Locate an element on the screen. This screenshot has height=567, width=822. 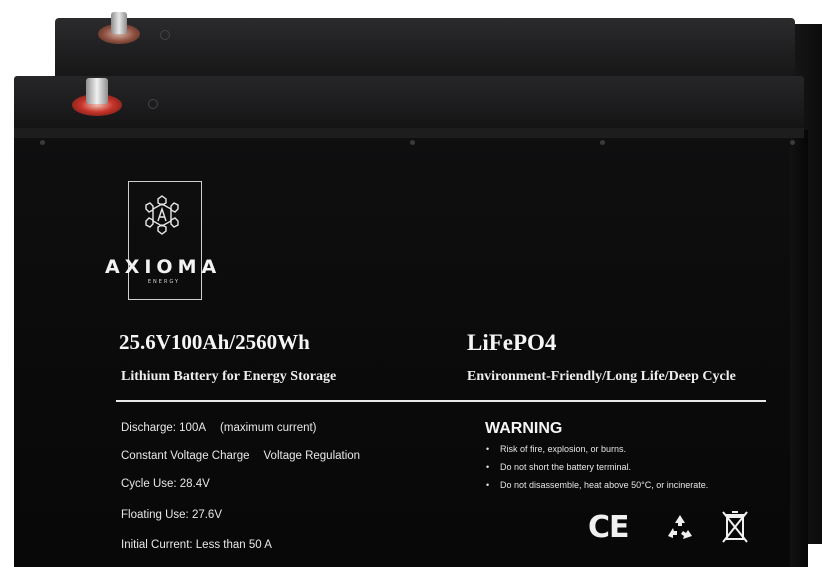
brand-name: AXIOMA is located at coordinates (163, 267).